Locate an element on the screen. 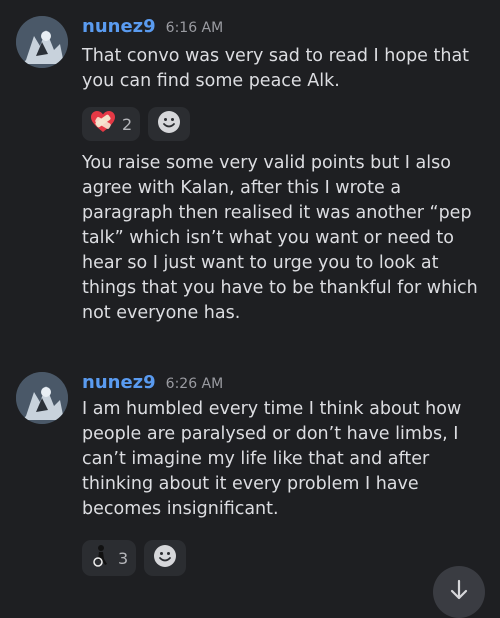 This screenshot has width=500, height=618. reaction-heart: 2 is located at coordinates (111, 124).